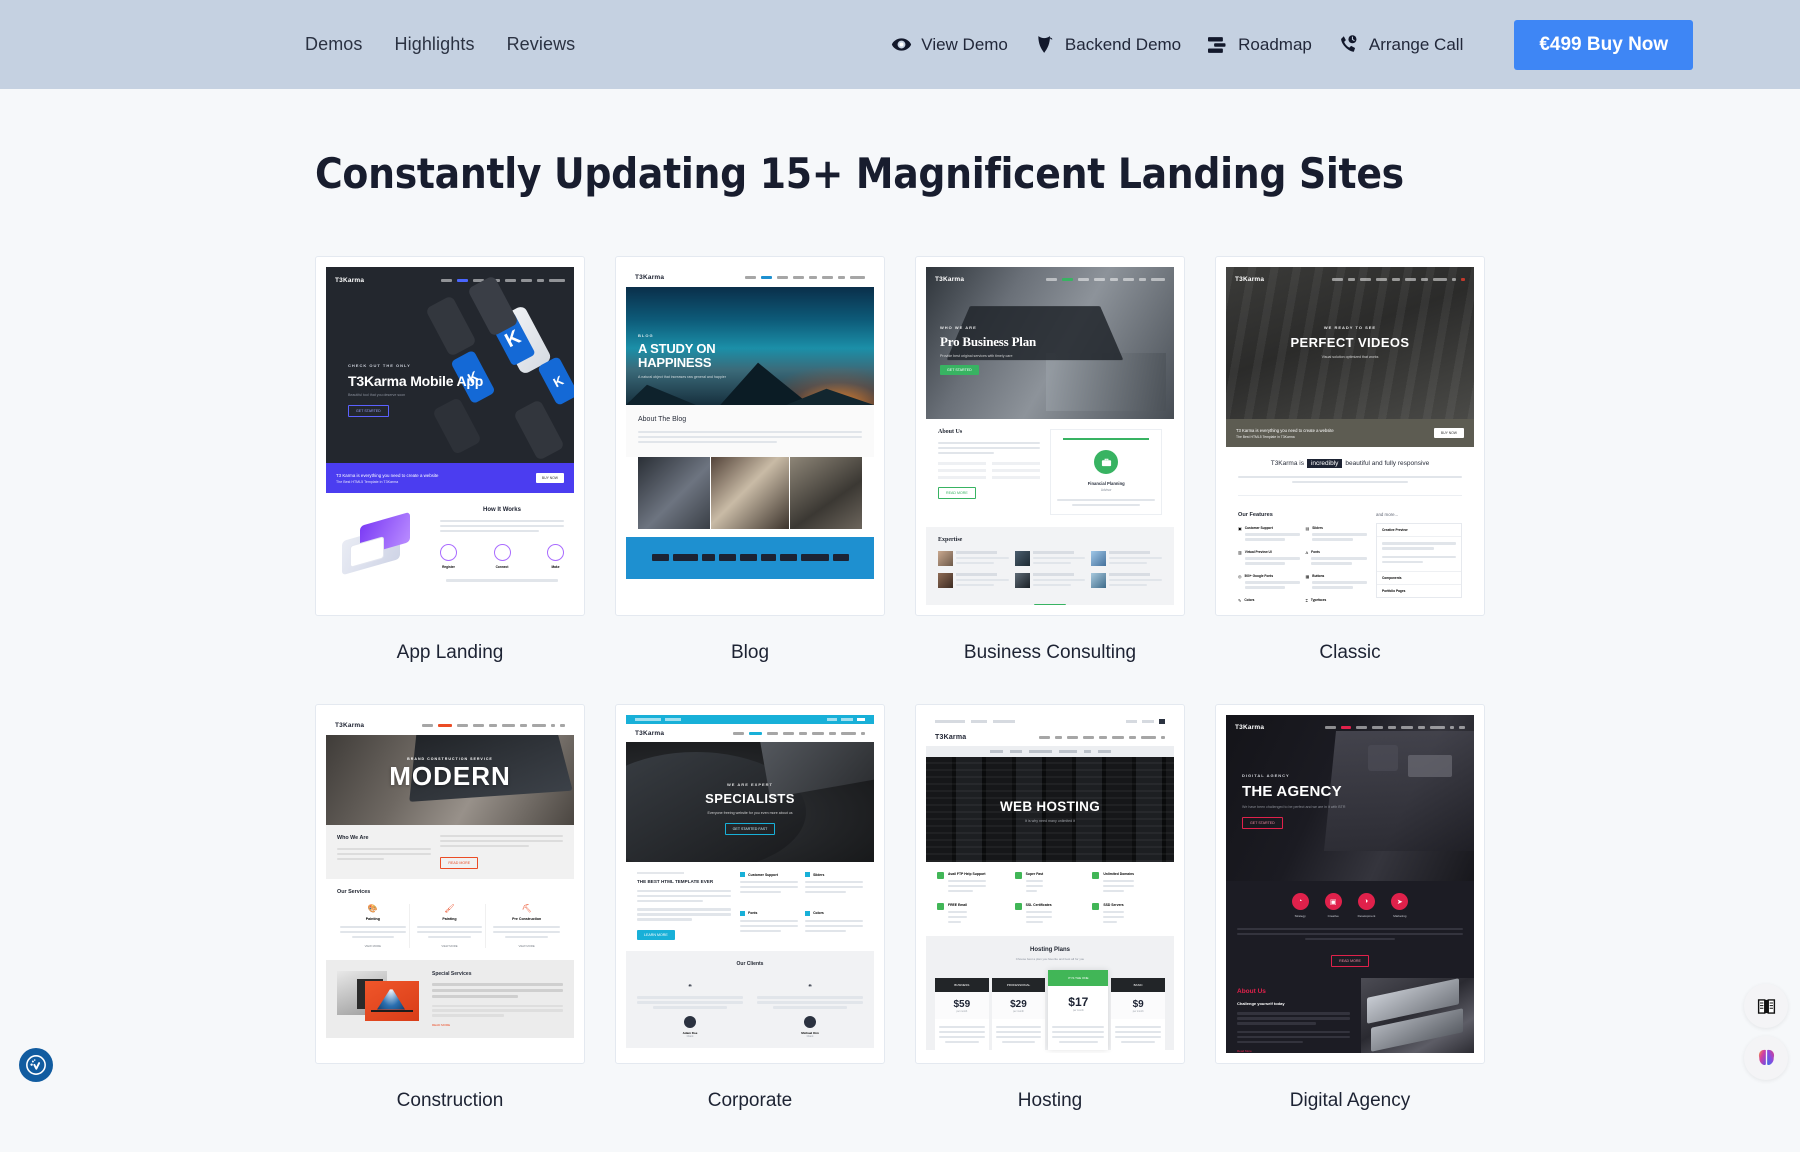 The height and width of the screenshot is (1152, 1800). Describe the element at coordinates (1339, 552) in the screenshot. I see `feature-label: Fonts` at that location.